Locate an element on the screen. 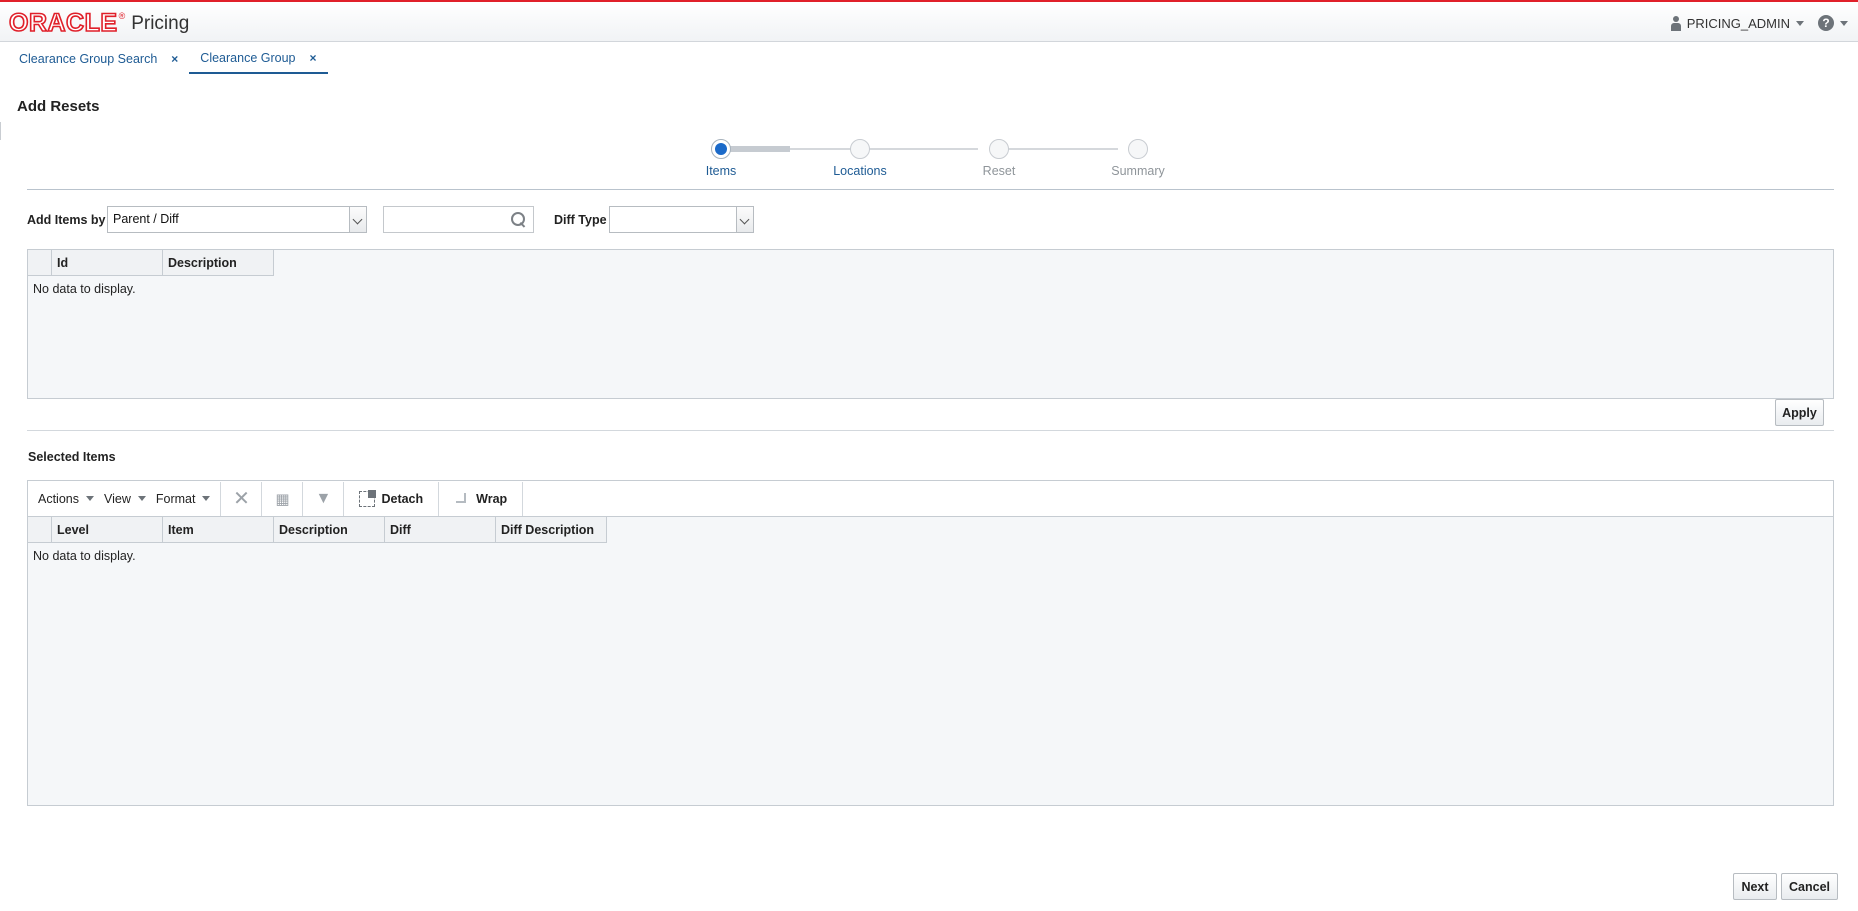 Image resolution: width=1858 pixels, height=911 pixels. diff-type-select is located at coordinates (681, 219).